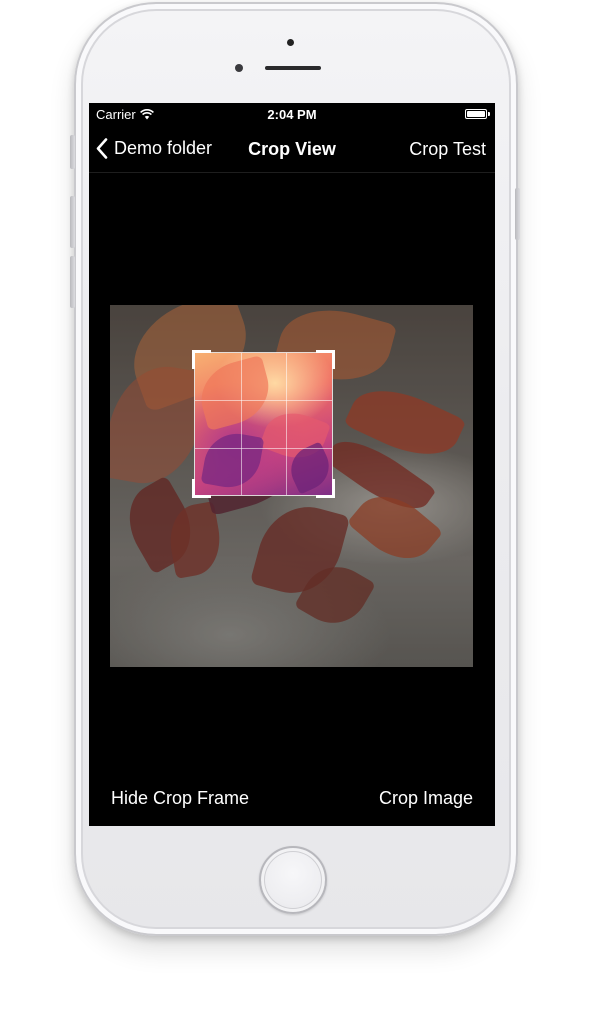  I want to click on crop-preview, so click(263, 424).